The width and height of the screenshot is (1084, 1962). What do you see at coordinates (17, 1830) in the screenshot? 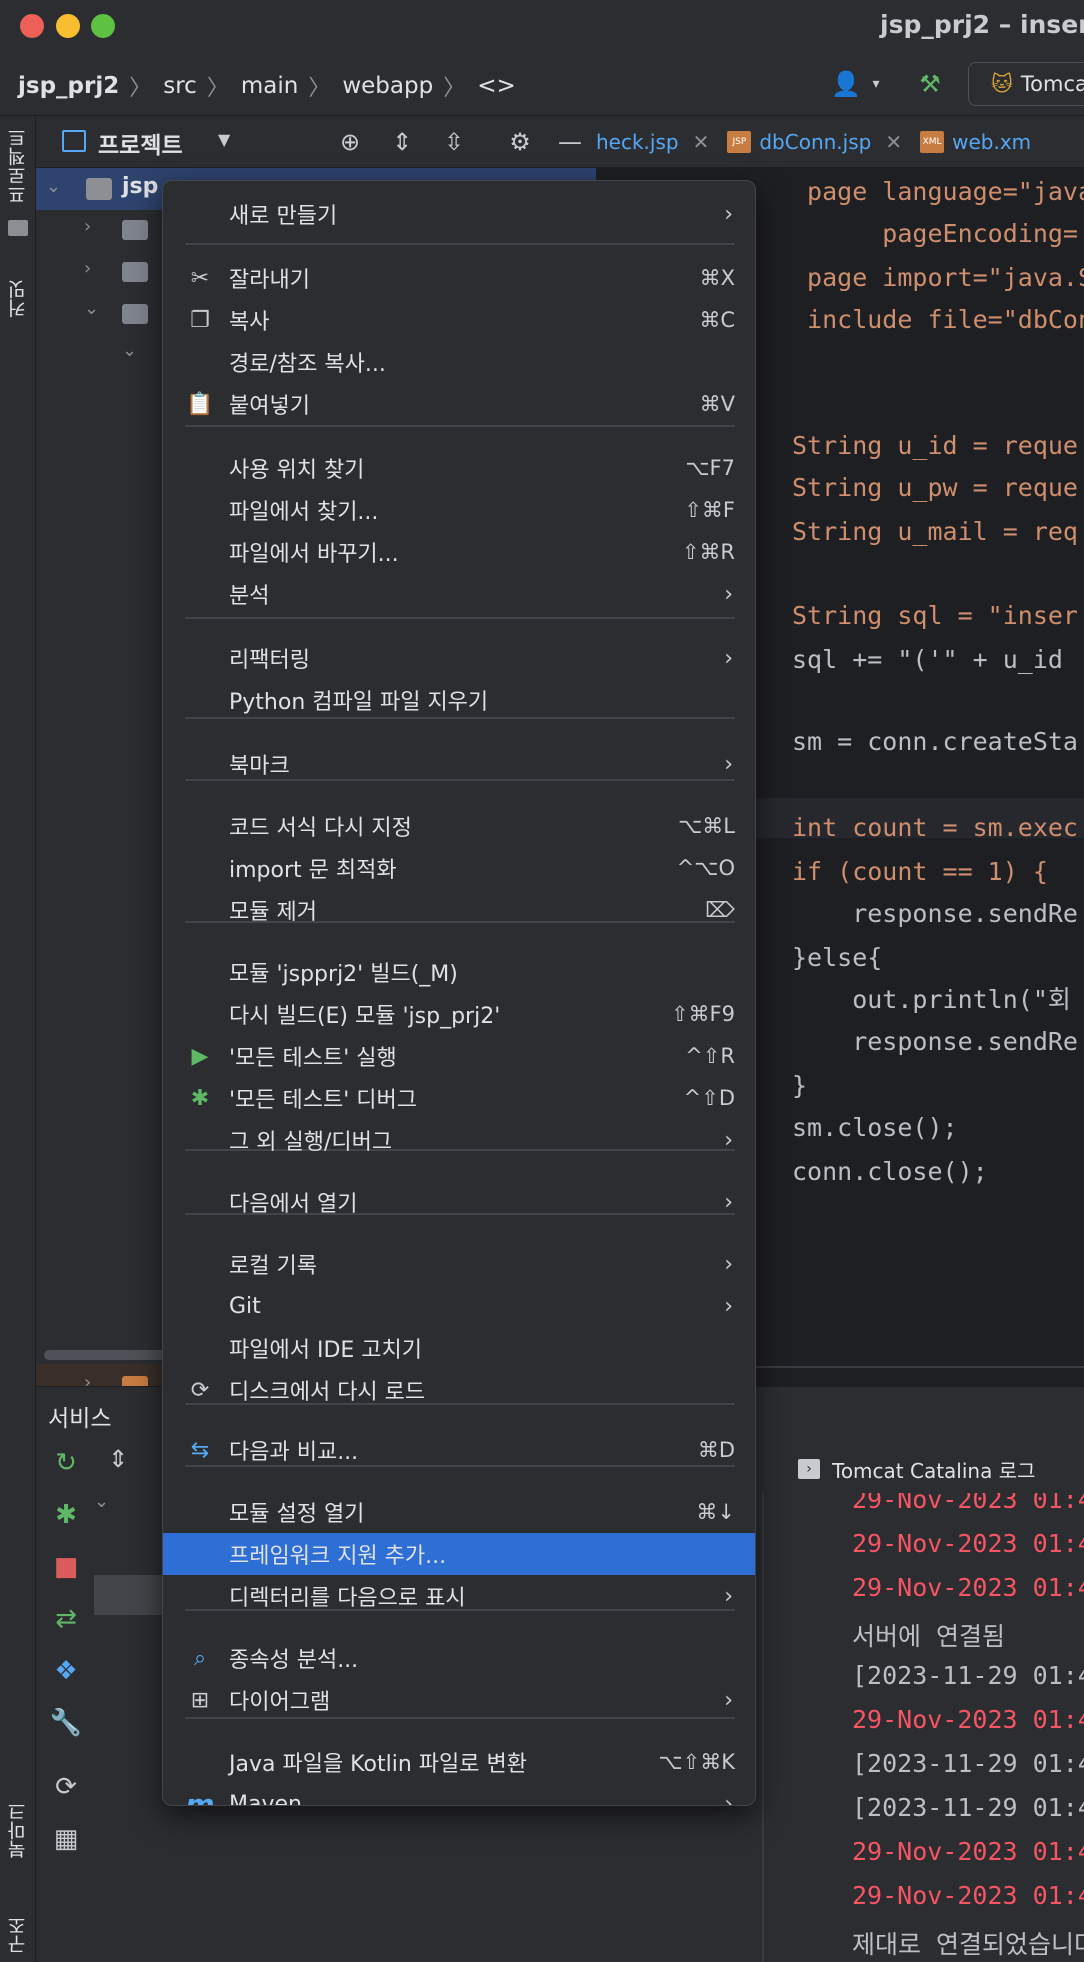
I see `bookmarks-tool-button: 북마크` at bounding box center [17, 1830].